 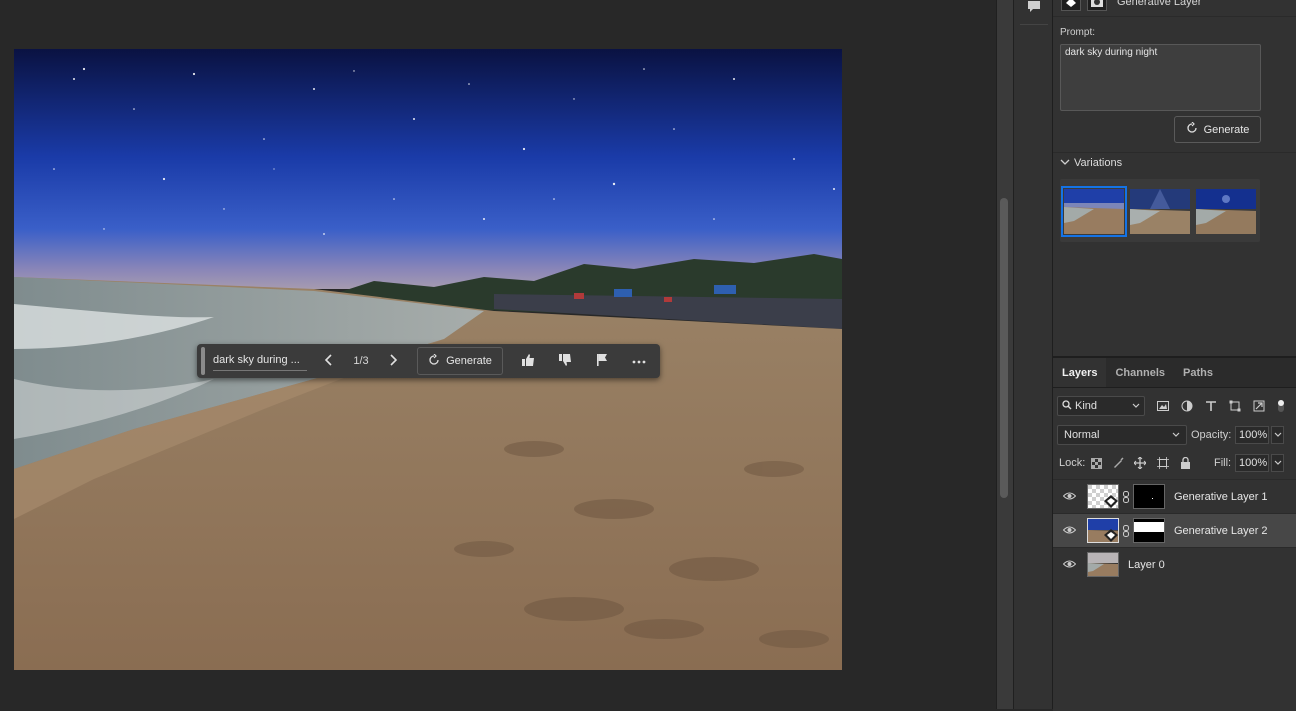 What do you see at coordinates (1185, 463) in the screenshot?
I see `lock-all-icon` at bounding box center [1185, 463].